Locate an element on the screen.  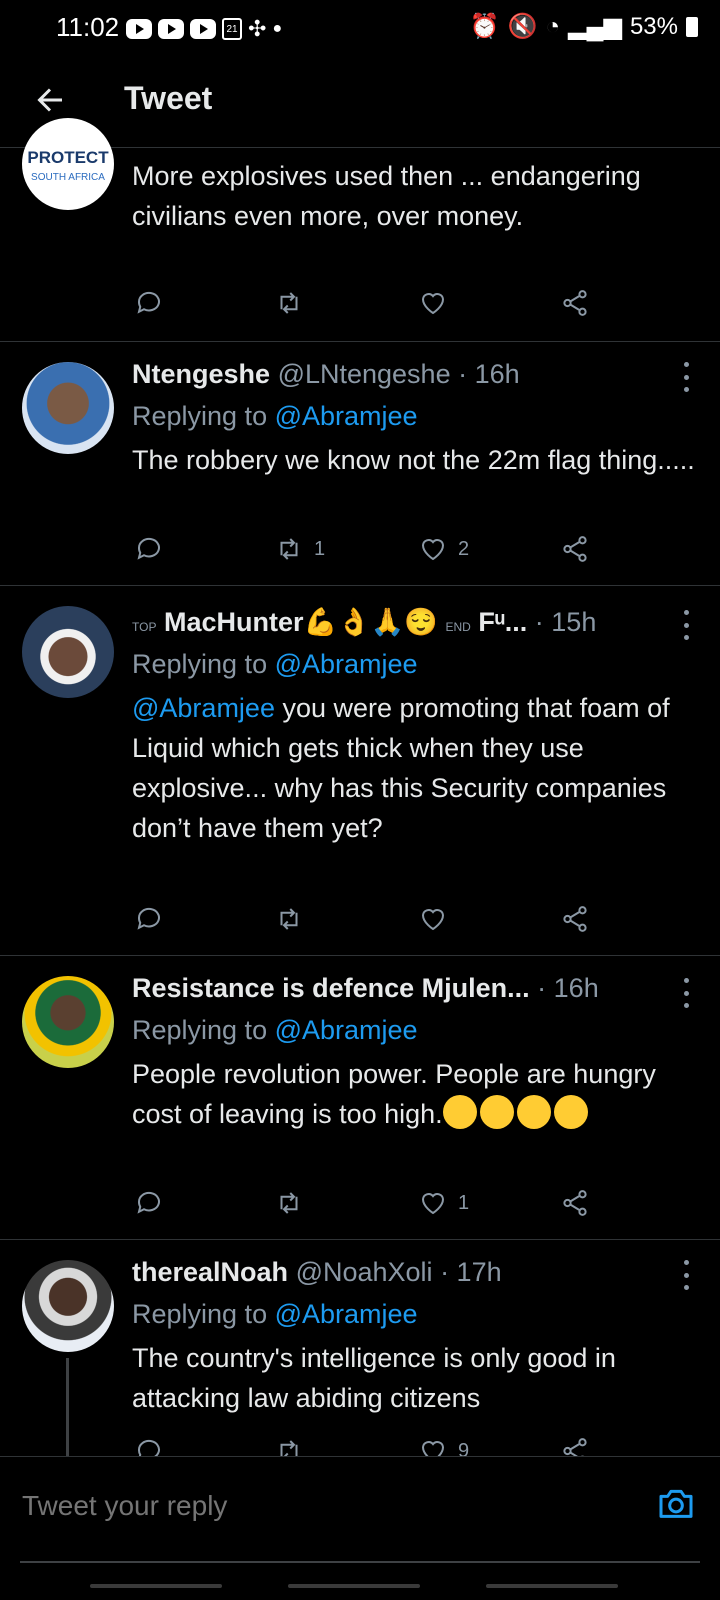
tweet-header: TOP MacHunter💪👌🙏😌 END Fᵘ... · 15h is located at coordinates (414, 622).